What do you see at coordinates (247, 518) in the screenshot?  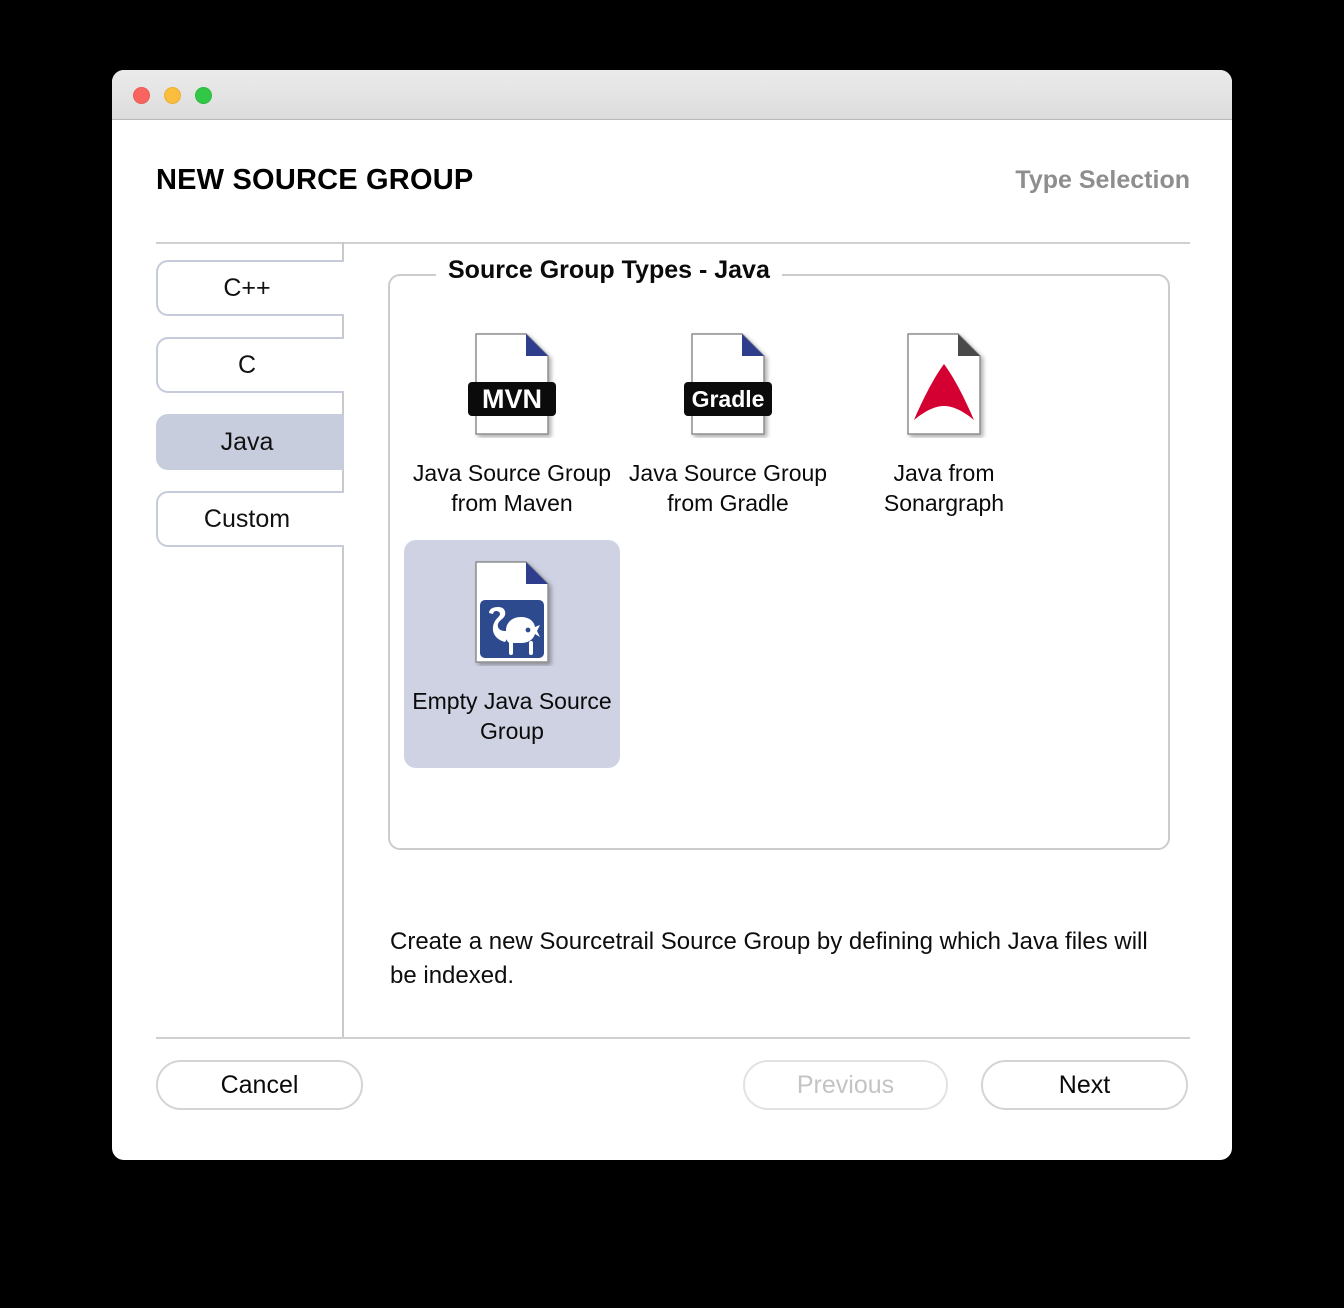 I see `sidebar-item-label: Custom` at bounding box center [247, 518].